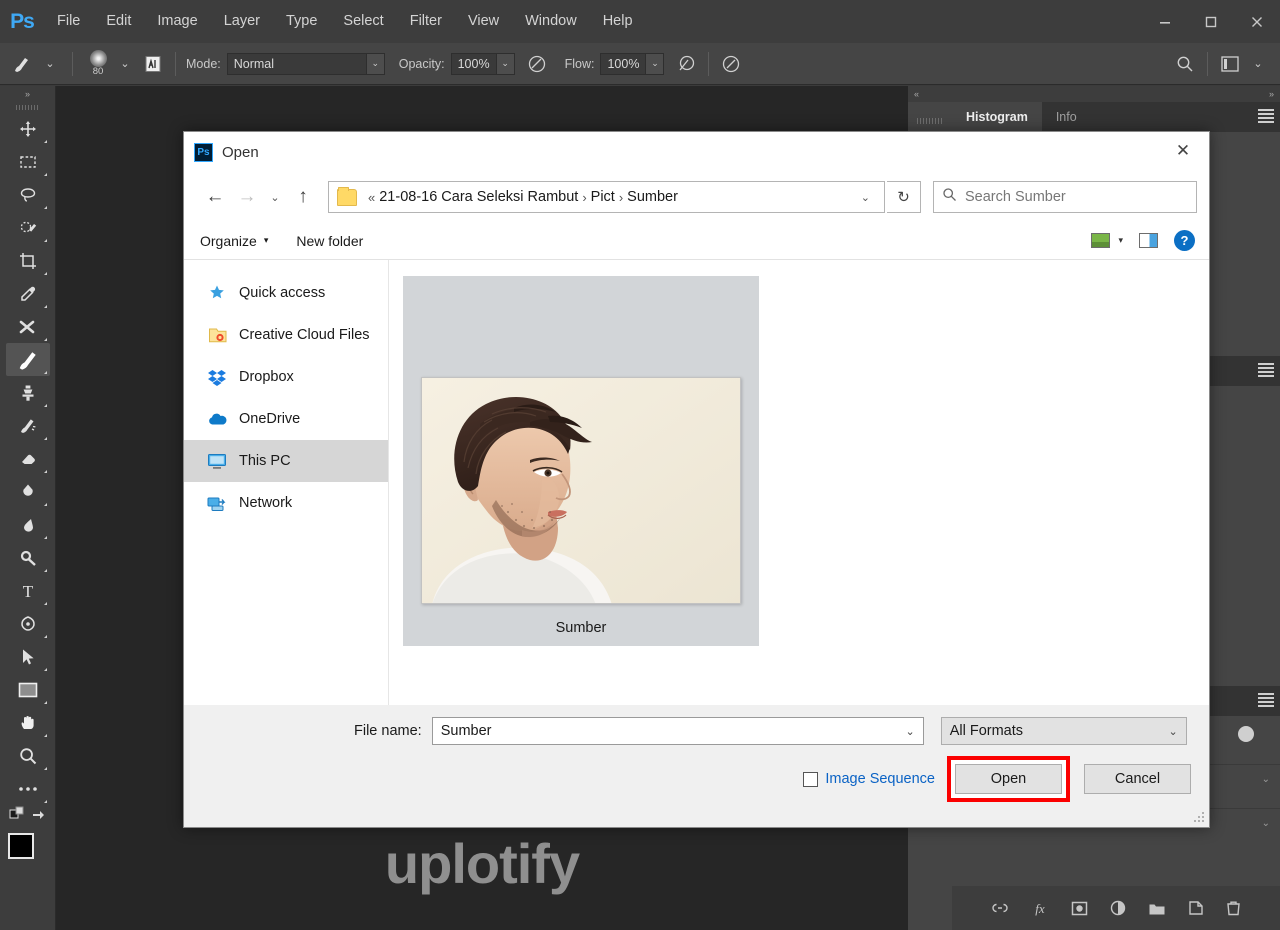  Describe the element at coordinates (286, 461) in the screenshot. I see `sidebar-item-this-pc: This PC` at that location.